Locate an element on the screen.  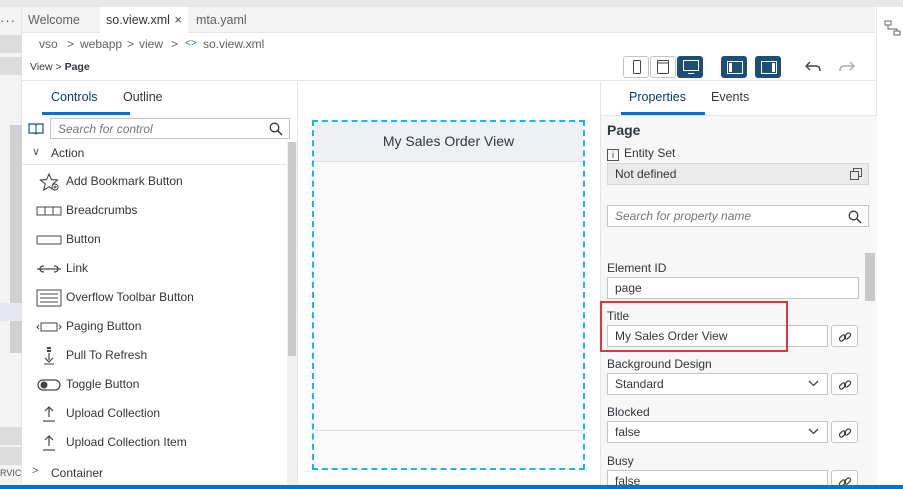
tab-so-view-xml: so.view.xml × is located at coordinates (144, 20).